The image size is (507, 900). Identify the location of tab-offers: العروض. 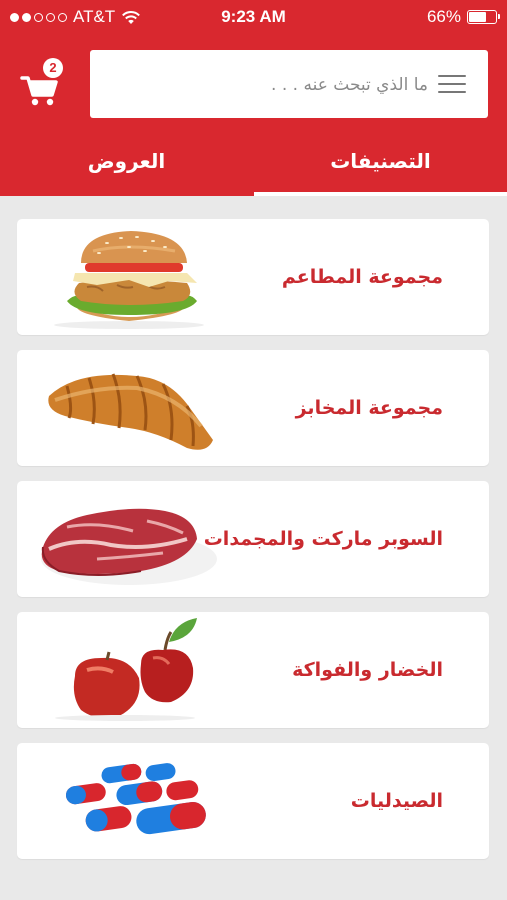
(126, 164).